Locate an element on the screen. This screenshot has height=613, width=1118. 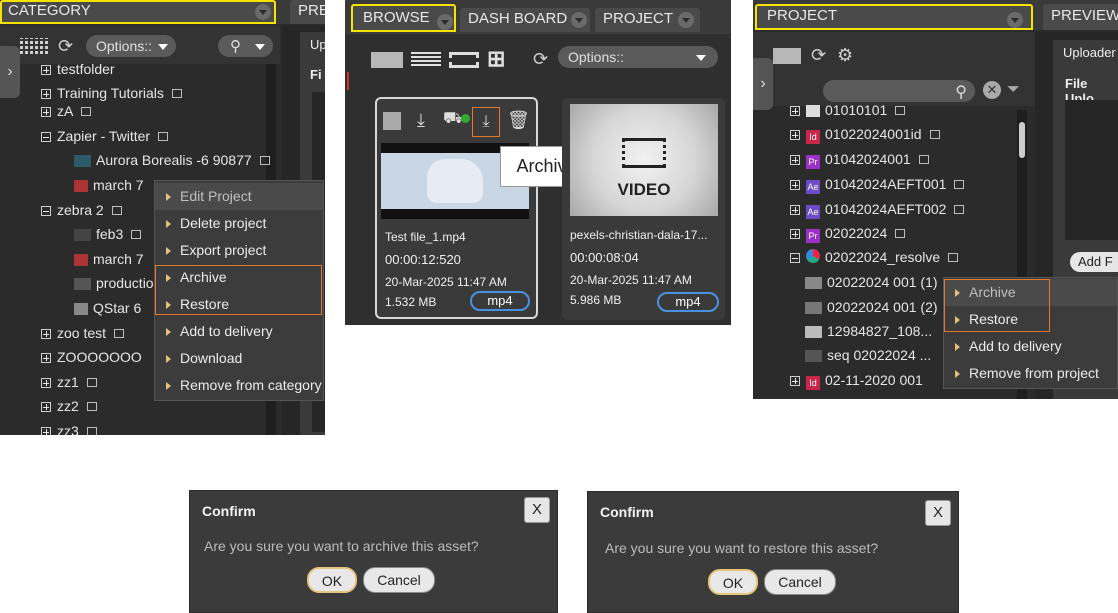
tree-item: zz3 is located at coordinates (69, 427).